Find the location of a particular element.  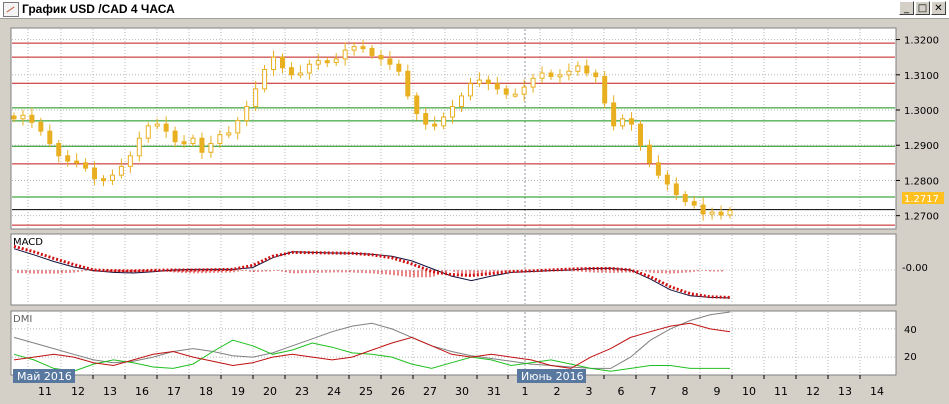

time-tick-label: 27 is located at coordinates (430, 391).